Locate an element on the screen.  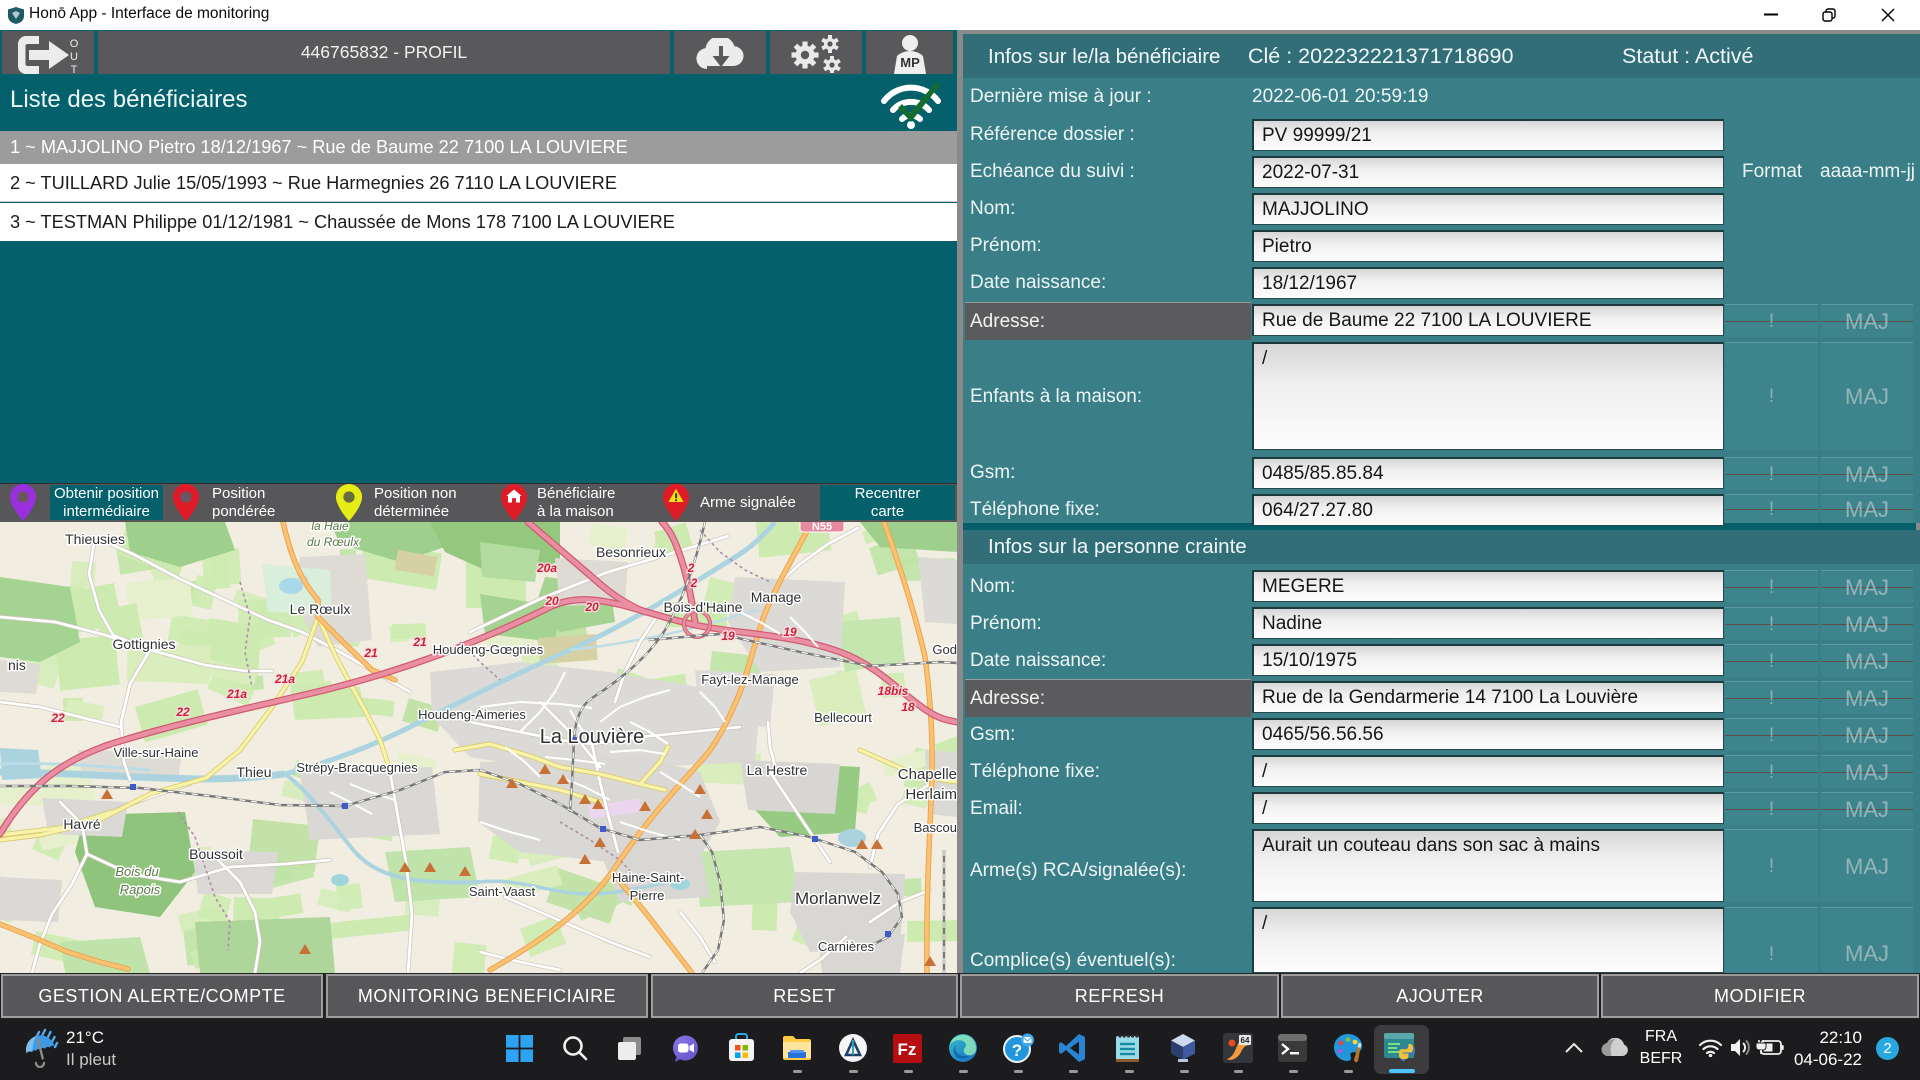
svg-text: Rapois is located at coordinates (140, 889).